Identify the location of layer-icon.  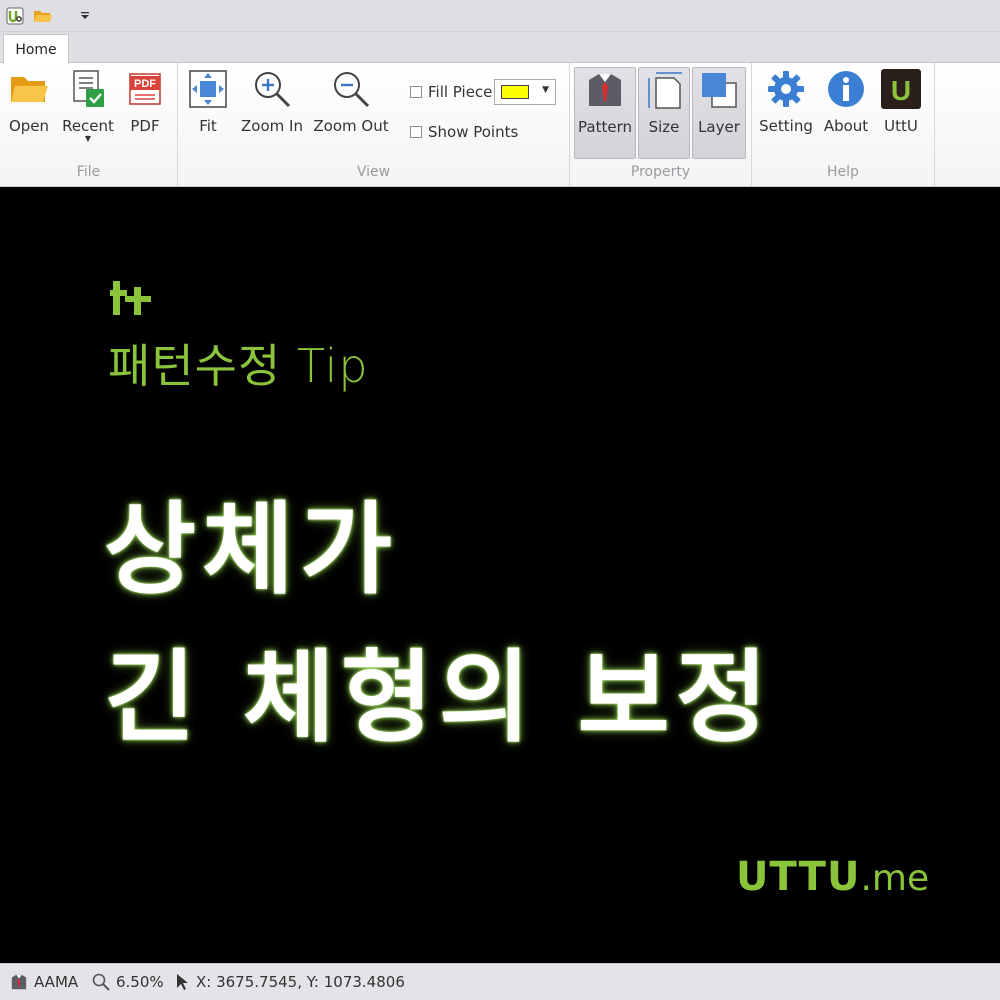
(719, 90).